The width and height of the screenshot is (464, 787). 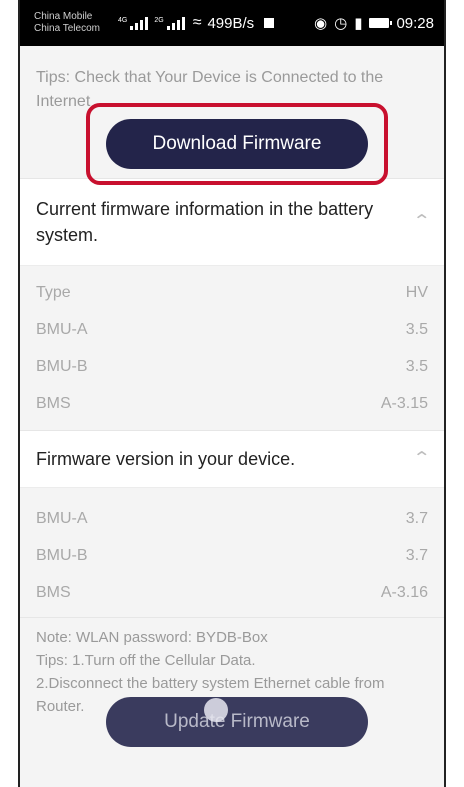 I want to click on notification-icon, so click(x=269, y=23).